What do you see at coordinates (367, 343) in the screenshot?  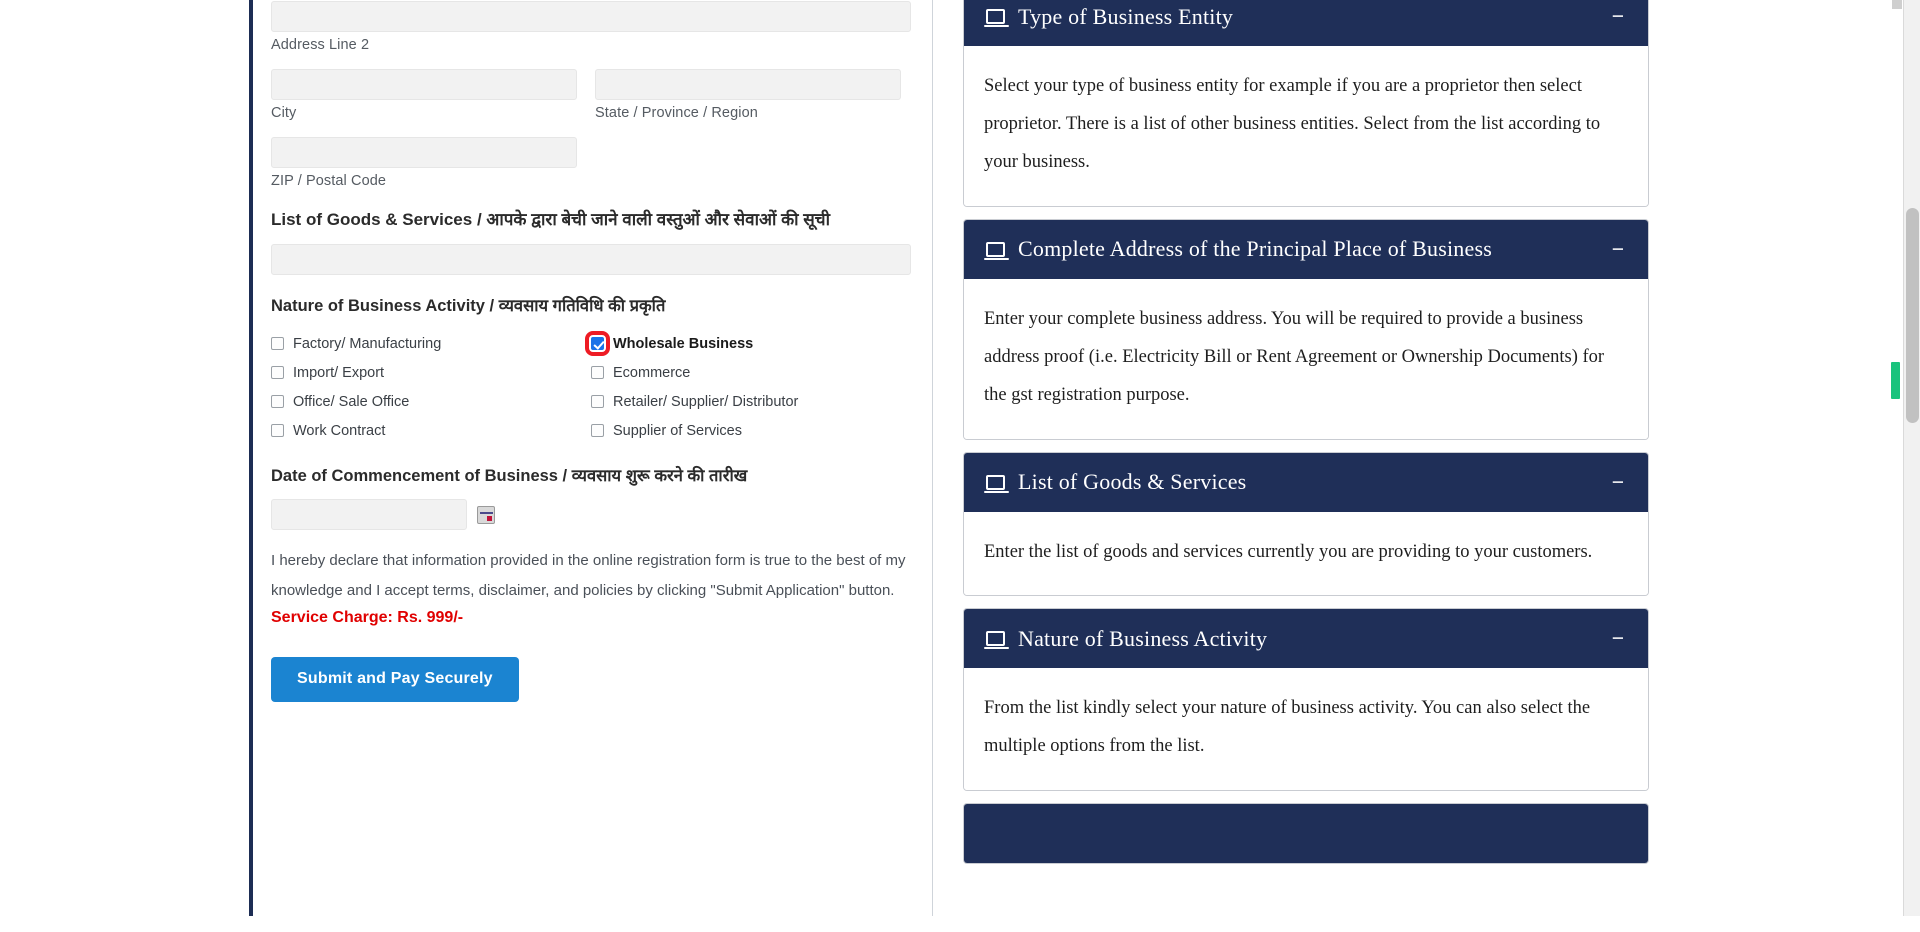 I see `checkbox-label: Factory/ Manufacturing` at bounding box center [367, 343].